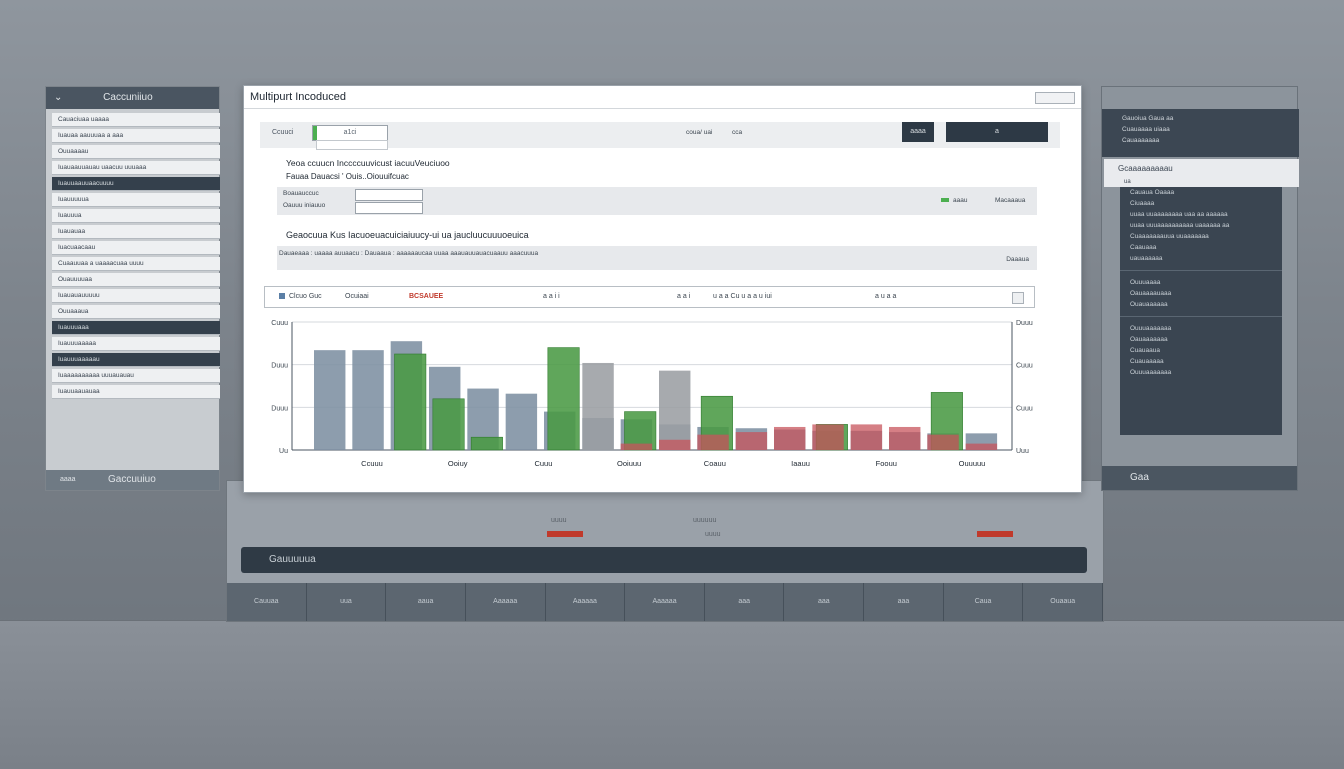 The image size is (1344, 769). Describe the element at coordinates (629, 463) in the screenshot. I see `x-tick-label: Ooiuuu` at that location.